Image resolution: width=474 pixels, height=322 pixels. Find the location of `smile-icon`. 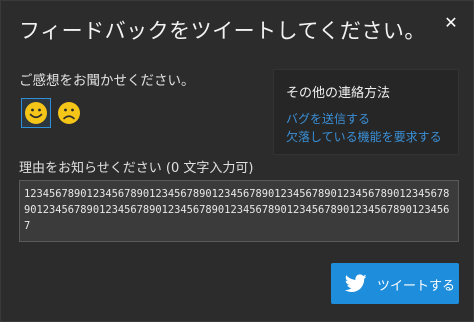

smile-icon is located at coordinates (36, 113).